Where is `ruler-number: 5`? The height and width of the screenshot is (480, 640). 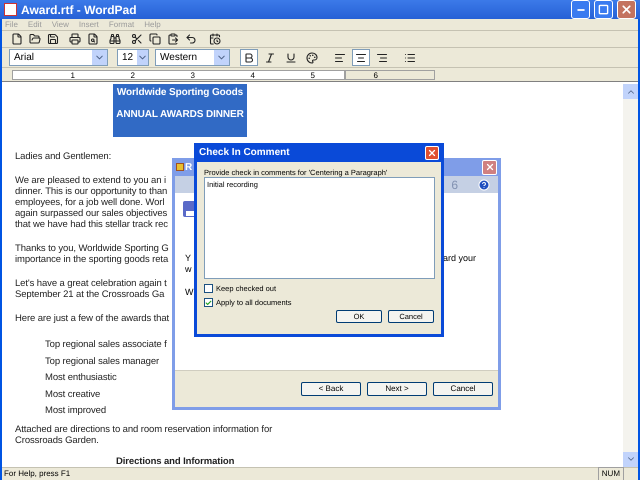
ruler-number: 5 is located at coordinates (312, 74).